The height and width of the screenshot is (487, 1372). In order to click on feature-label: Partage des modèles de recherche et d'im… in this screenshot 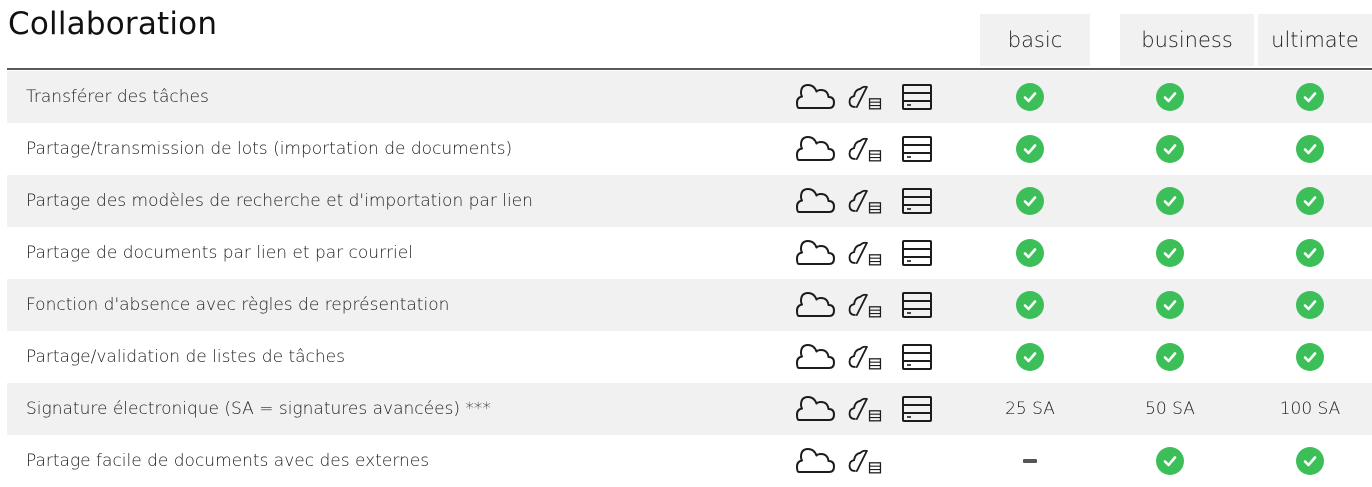, I will do `click(279, 201)`.